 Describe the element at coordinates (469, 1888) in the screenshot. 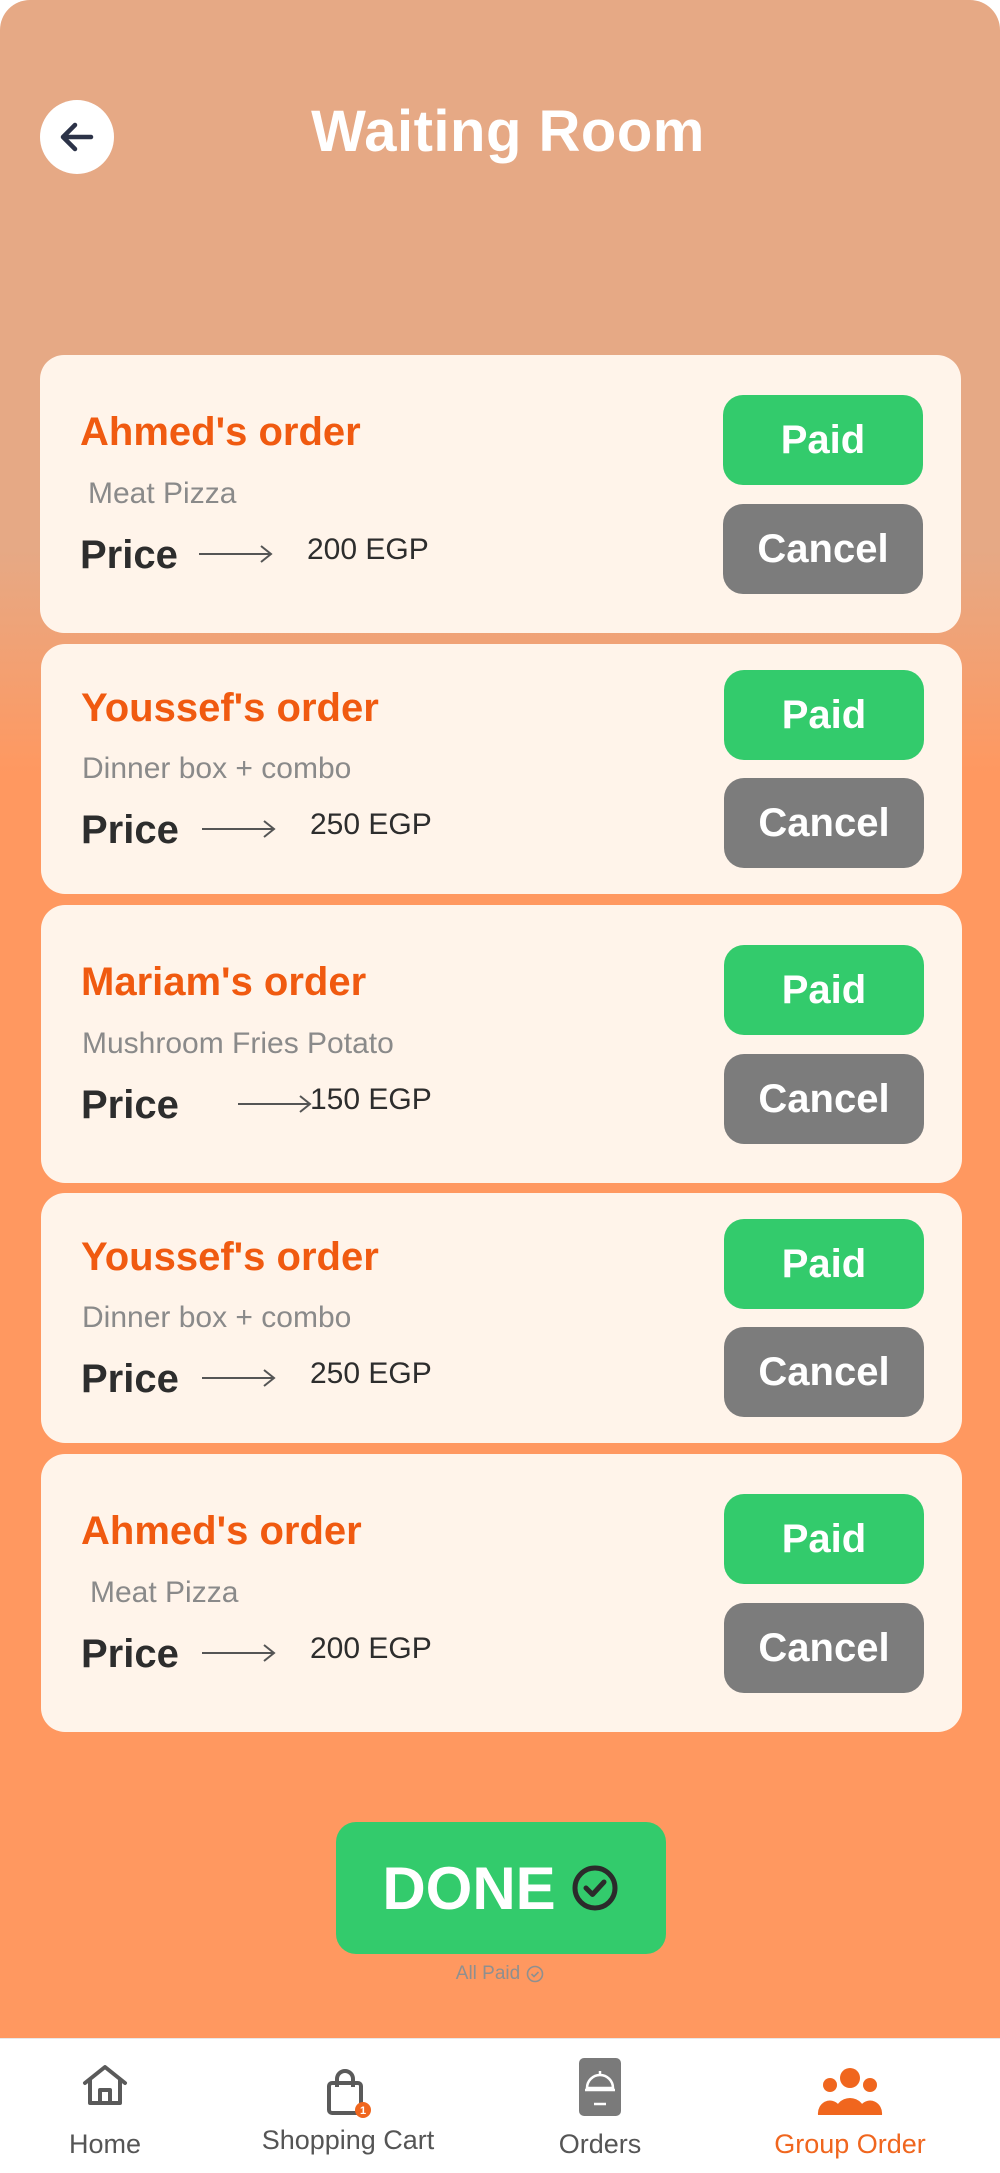

I see `done-label: DONE` at that location.